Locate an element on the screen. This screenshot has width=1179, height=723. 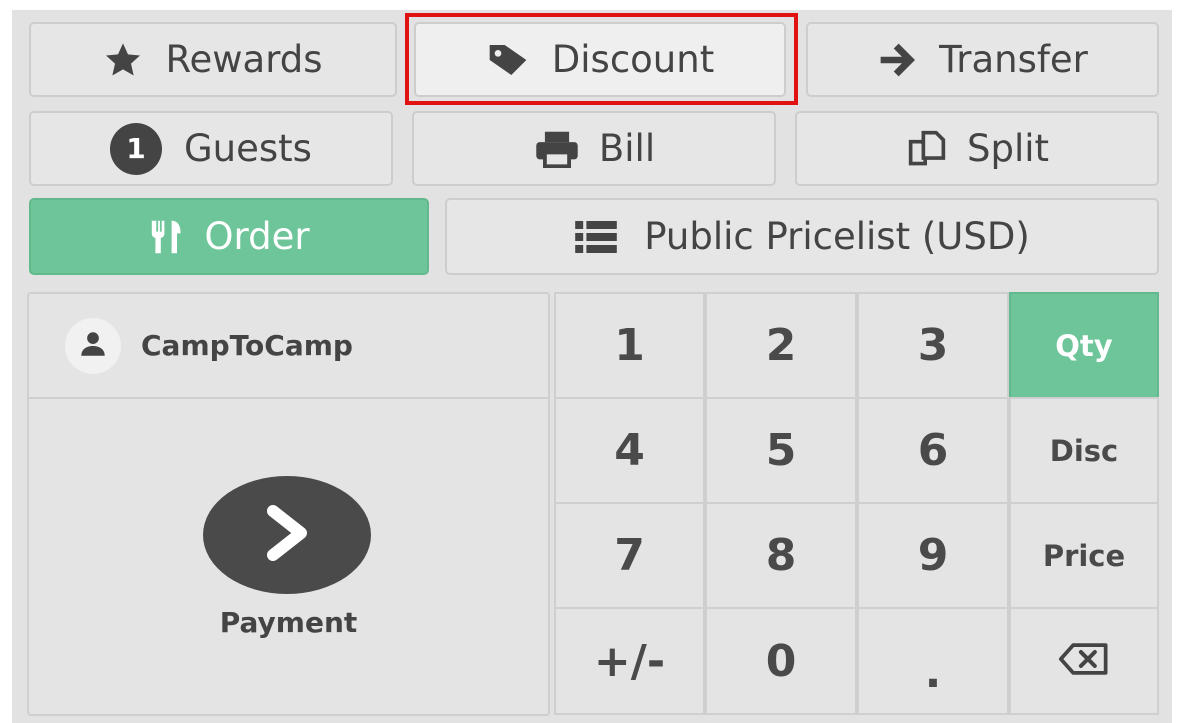
numpad-key-4: 4 is located at coordinates (629, 450).